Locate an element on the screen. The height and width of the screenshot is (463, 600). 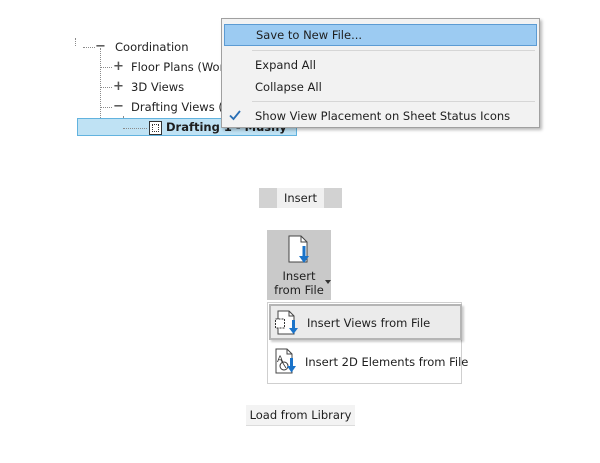
insert-2d-elements-icon: A is located at coordinates (285, 361).